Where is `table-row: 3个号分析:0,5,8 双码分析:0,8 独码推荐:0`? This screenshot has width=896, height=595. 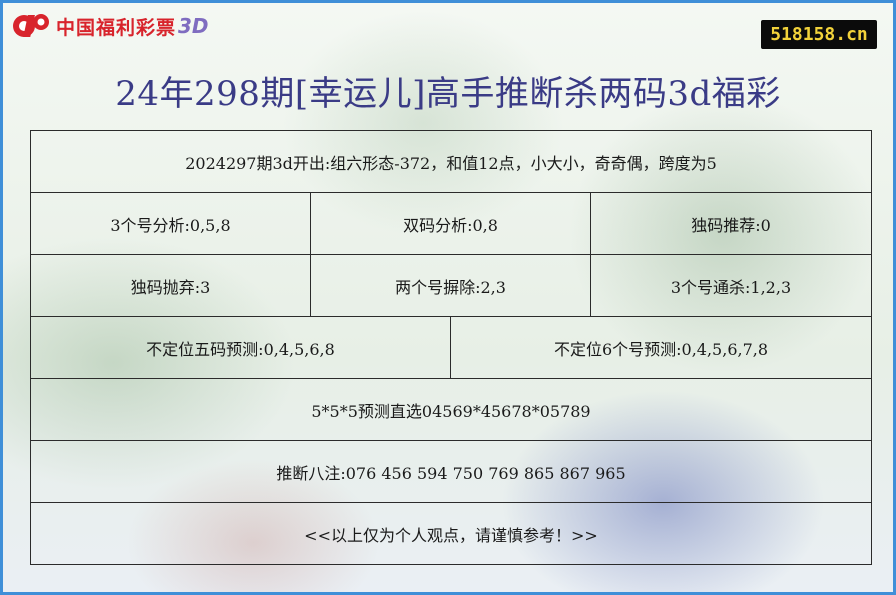
table-row: 3个号分析:0,5,8 双码分析:0,8 独码推荐:0 is located at coordinates (451, 223).